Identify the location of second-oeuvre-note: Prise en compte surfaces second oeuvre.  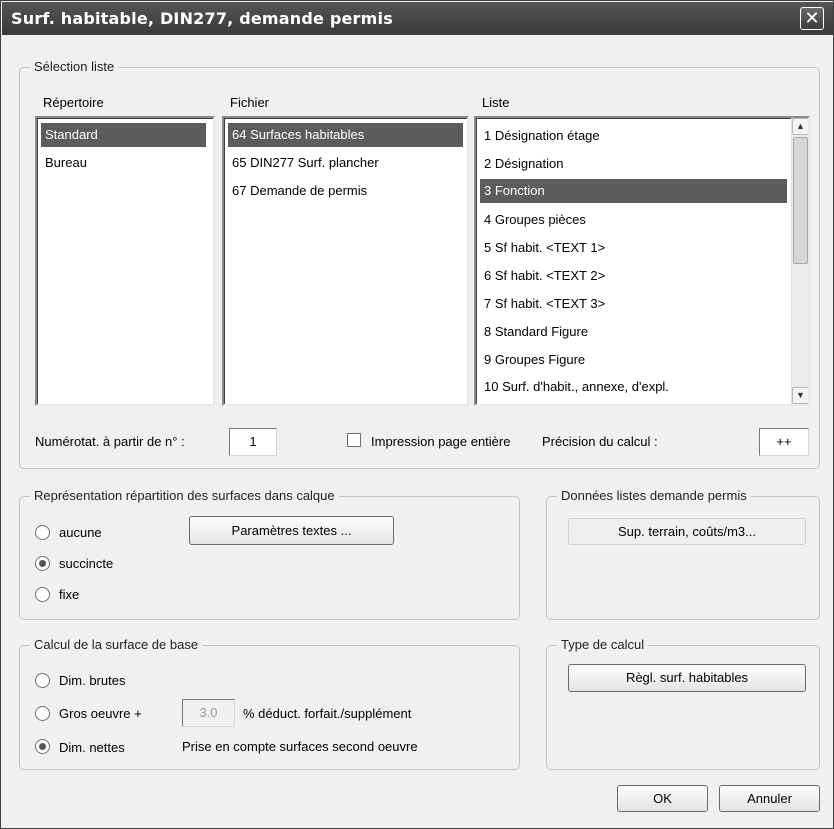
(300, 746).